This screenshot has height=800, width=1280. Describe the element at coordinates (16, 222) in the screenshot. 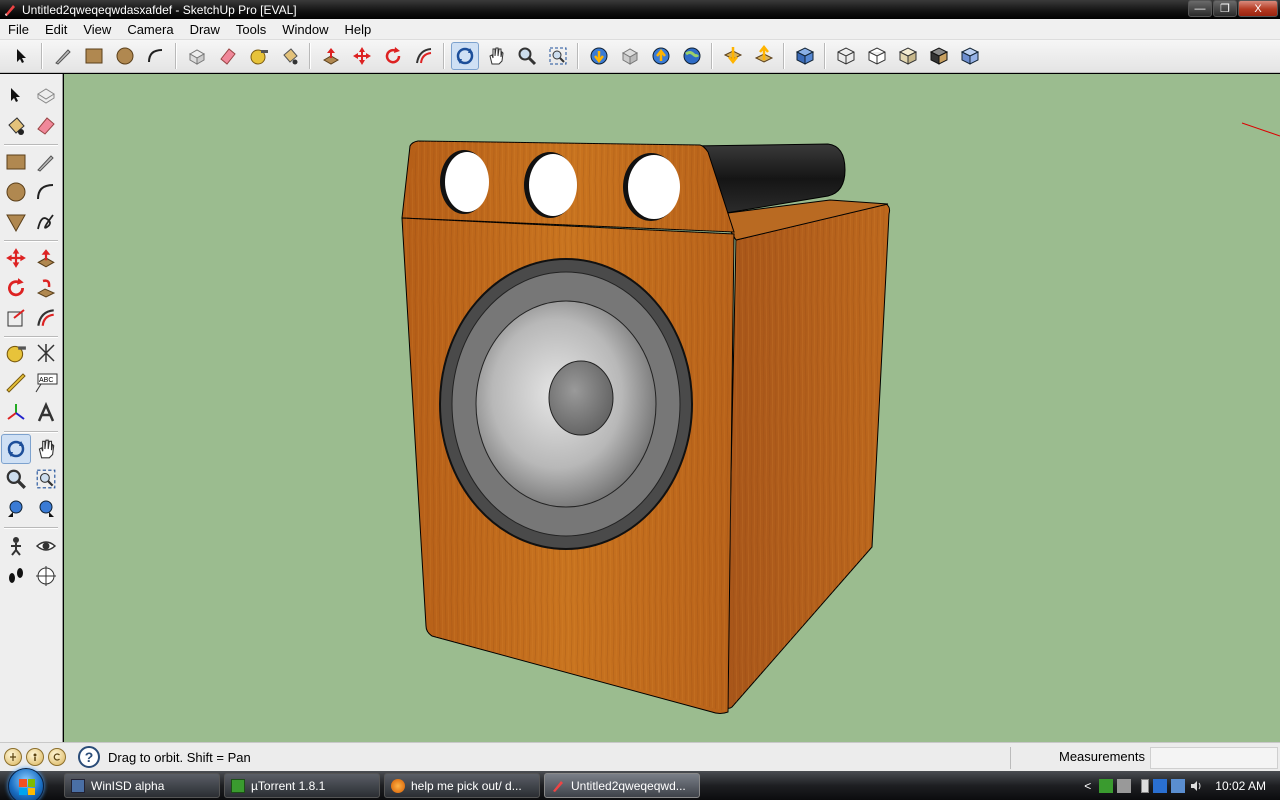

I see `polygon-button-left` at that location.